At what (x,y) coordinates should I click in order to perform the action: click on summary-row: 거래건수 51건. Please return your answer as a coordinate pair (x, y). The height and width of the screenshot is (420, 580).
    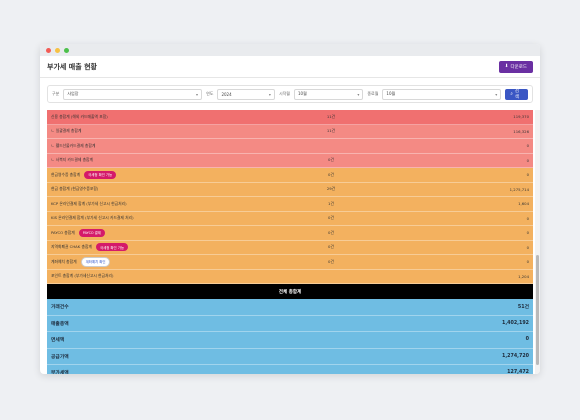
    Looking at the image, I should click on (290, 307).